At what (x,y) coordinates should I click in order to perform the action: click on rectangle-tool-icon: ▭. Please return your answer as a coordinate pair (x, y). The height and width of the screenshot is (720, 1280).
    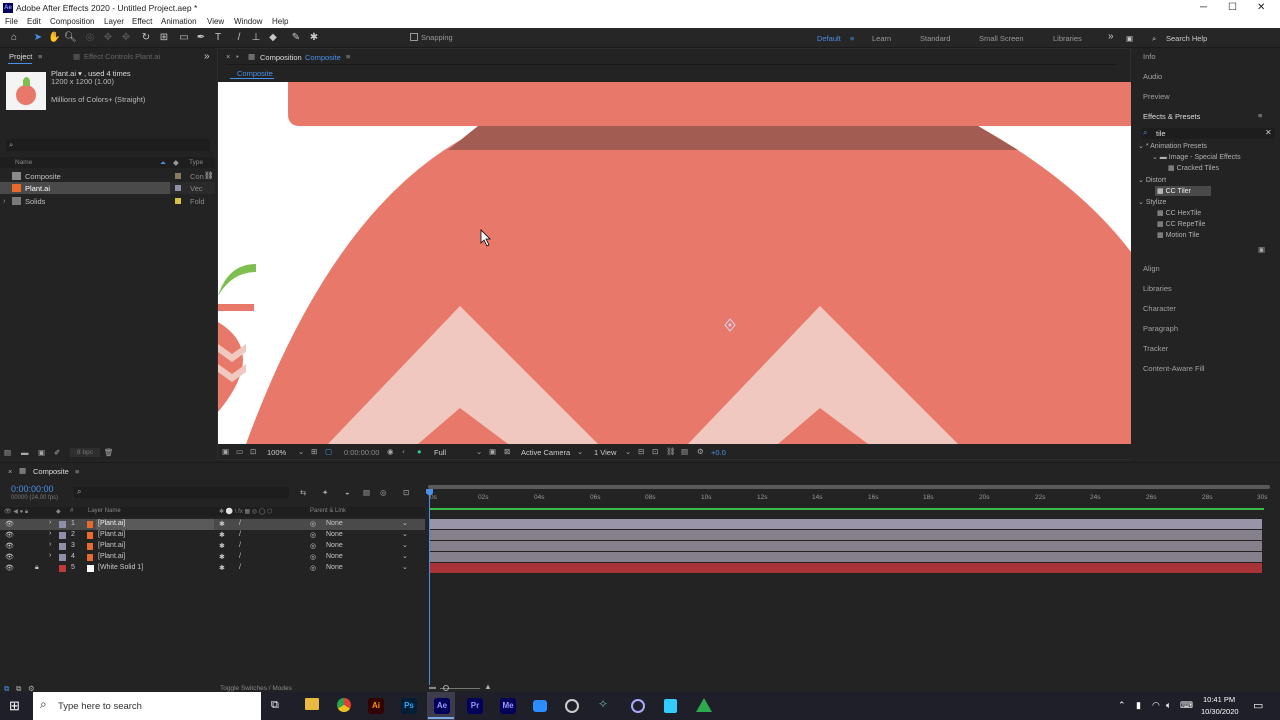
    Looking at the image, I should click on (184, 38).